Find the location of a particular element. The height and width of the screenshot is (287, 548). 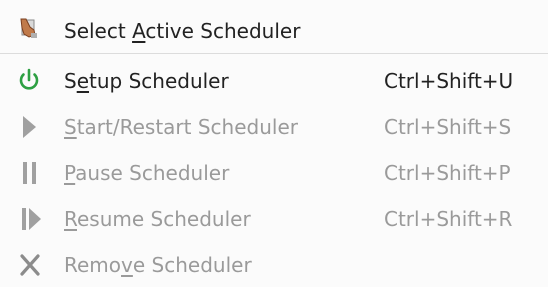

menu-item-label: Start/Restart Scheduler is located at coordinates (181, 127).